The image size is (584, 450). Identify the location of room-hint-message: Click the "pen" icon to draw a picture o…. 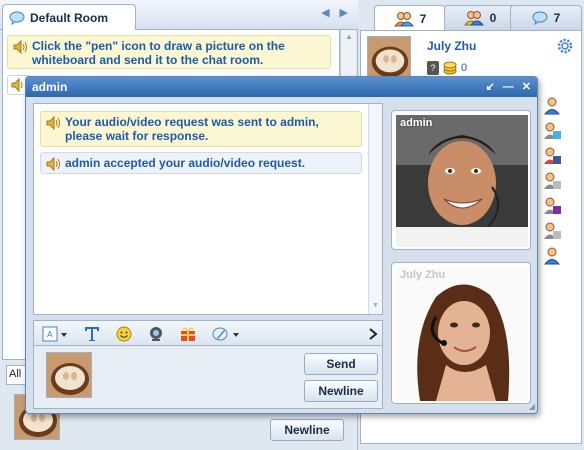
(169, 52).